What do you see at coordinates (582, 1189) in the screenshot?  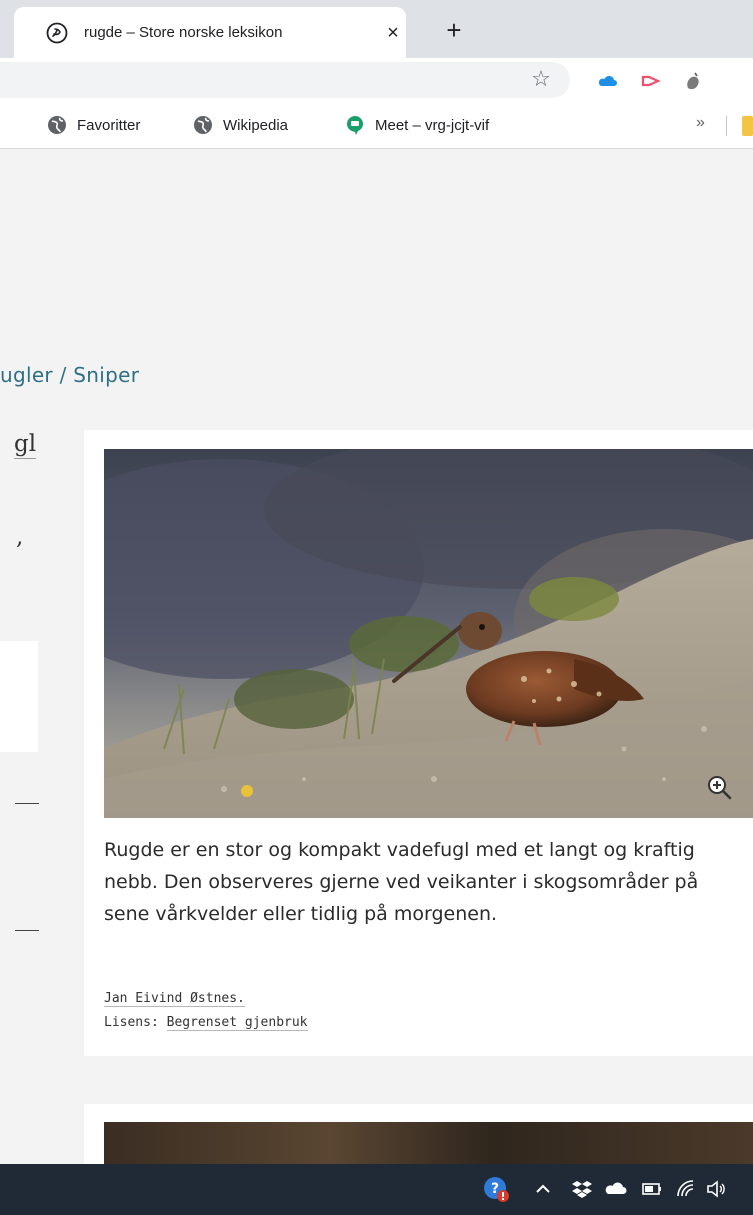 I see `dropbox-icon` at bounding box center [582, 1189].